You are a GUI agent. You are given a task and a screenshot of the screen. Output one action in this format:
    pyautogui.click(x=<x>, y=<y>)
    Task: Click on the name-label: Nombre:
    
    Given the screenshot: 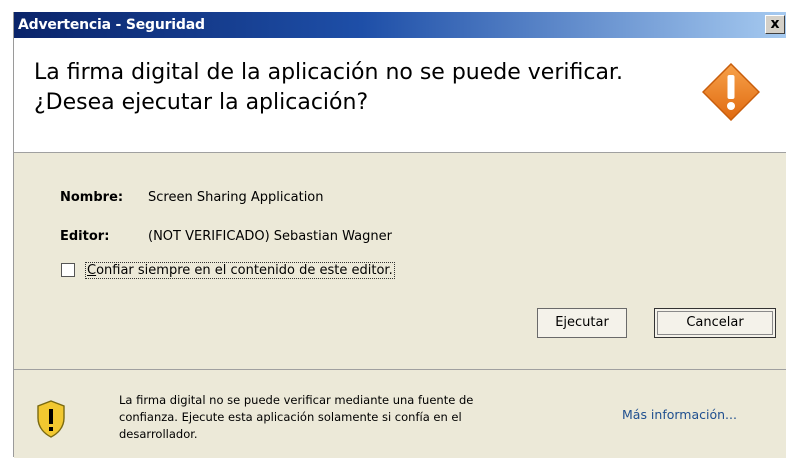 What is the action you would take?
    pyautogui.click(x=92, y=197)
    